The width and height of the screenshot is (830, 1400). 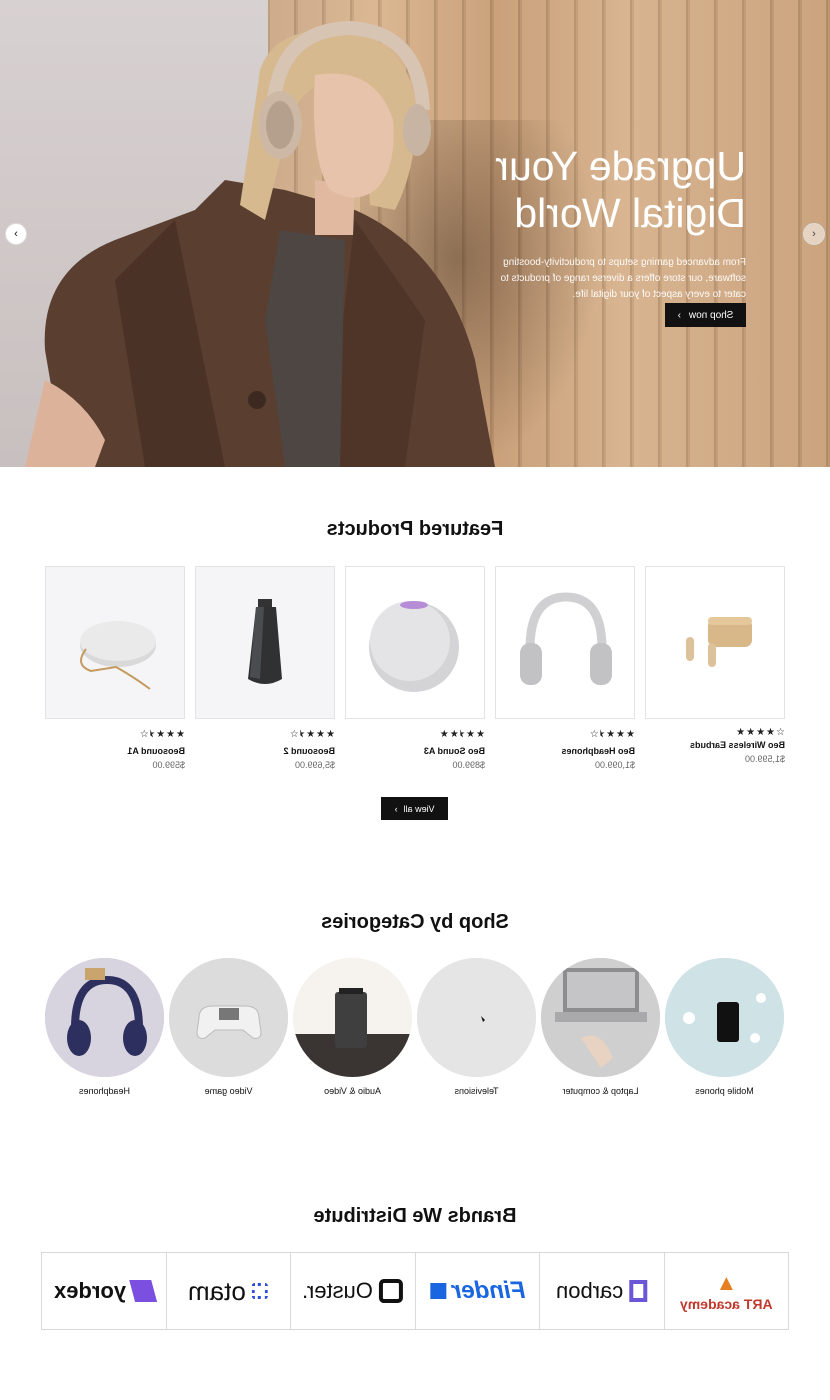 What do you see at coordinates (764, 759) in the screenshot?
I see `product-price: $1,599.00` at bounding box center [764, 759].